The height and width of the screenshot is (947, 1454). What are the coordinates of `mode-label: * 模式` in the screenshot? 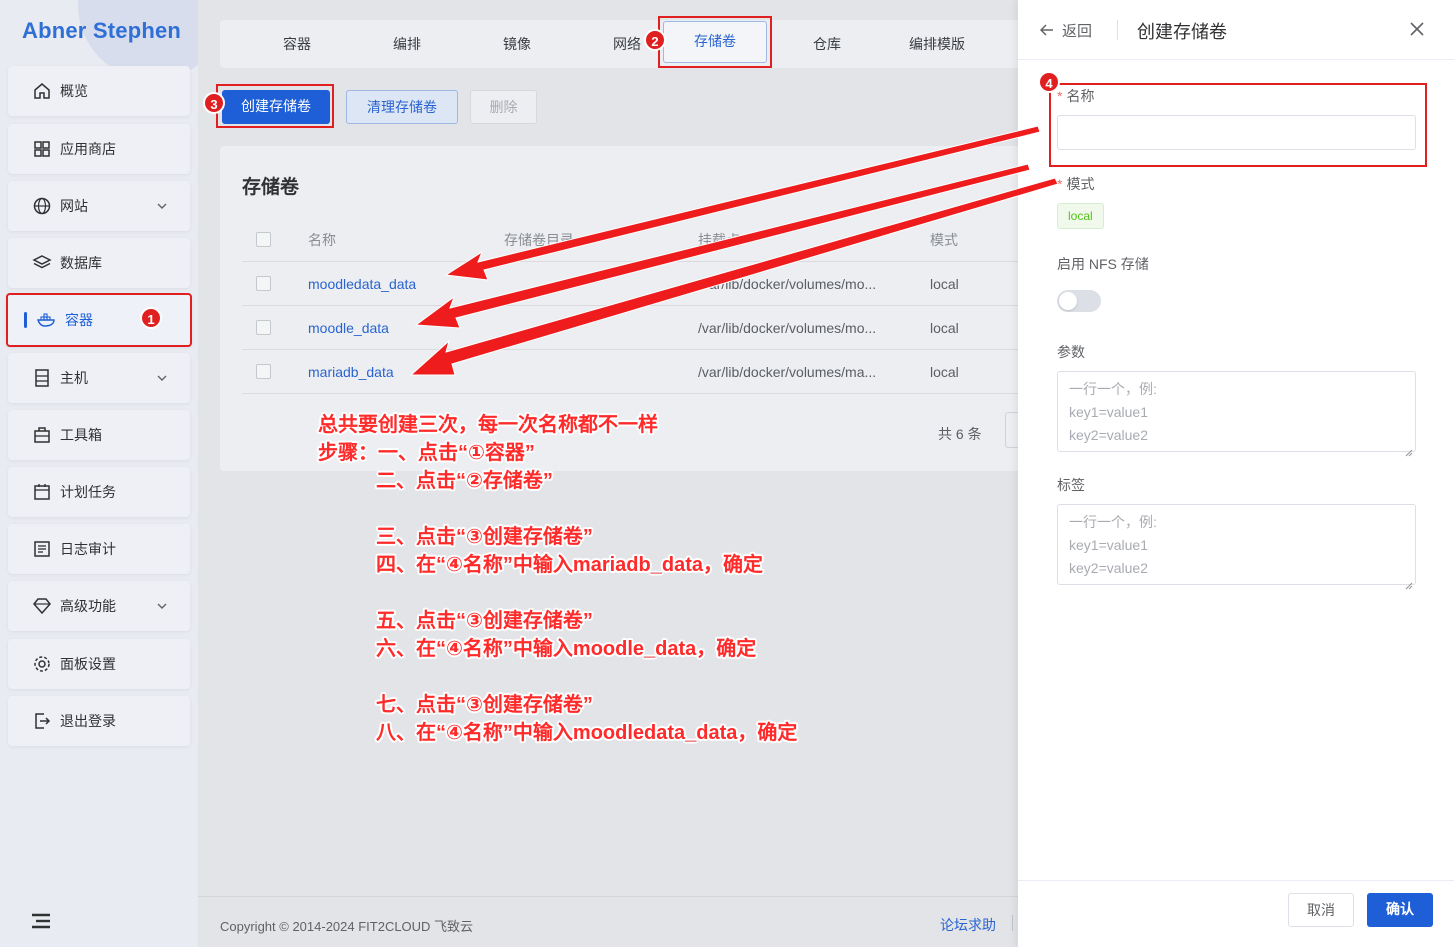 It's located at (1075, 184).